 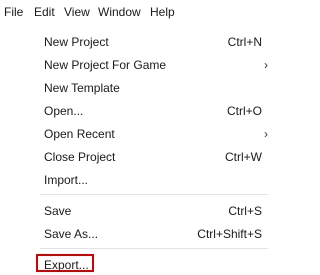 I want to click on menu-item-label: Save, so click(x=58, y=211).